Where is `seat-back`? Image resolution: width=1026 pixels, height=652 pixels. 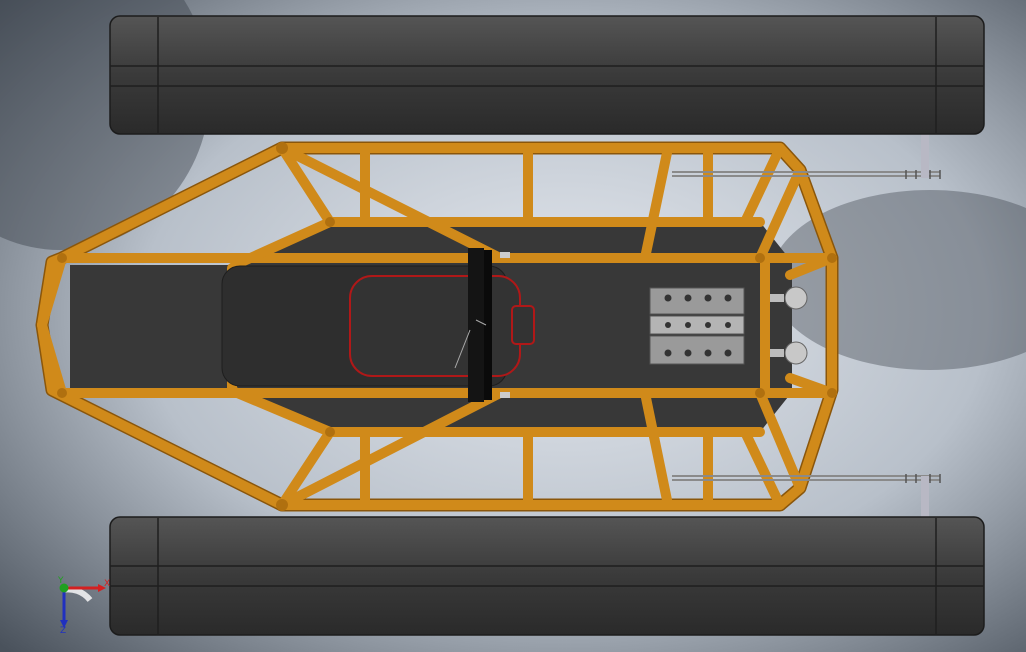 seat-back is located at coordinates (523, 325).